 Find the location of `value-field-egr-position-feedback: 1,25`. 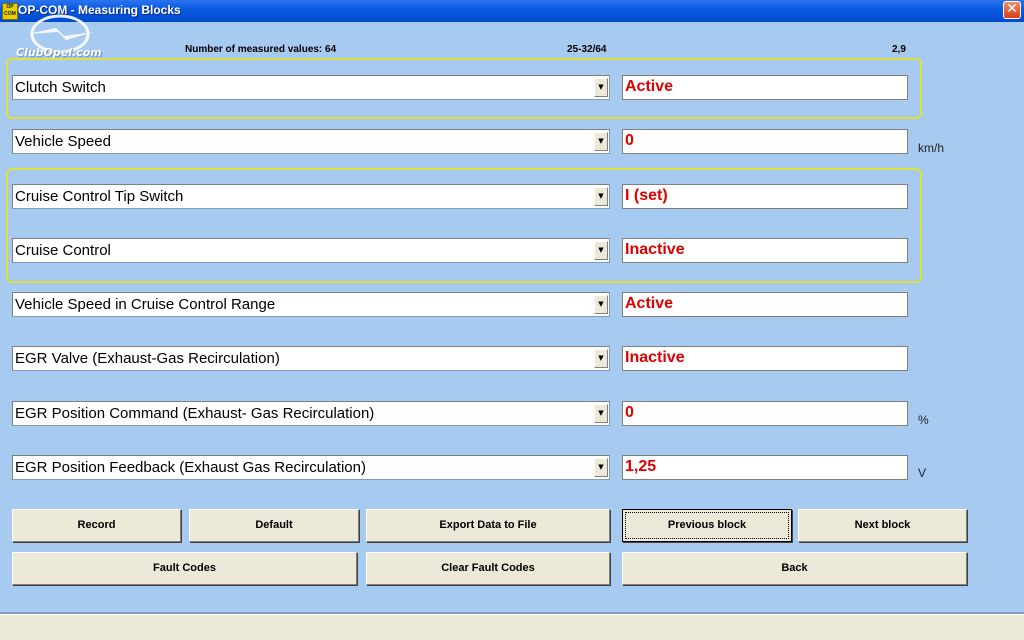

value-field-egr-position-feedback: 1,25 is located at coordinates (765, 467).